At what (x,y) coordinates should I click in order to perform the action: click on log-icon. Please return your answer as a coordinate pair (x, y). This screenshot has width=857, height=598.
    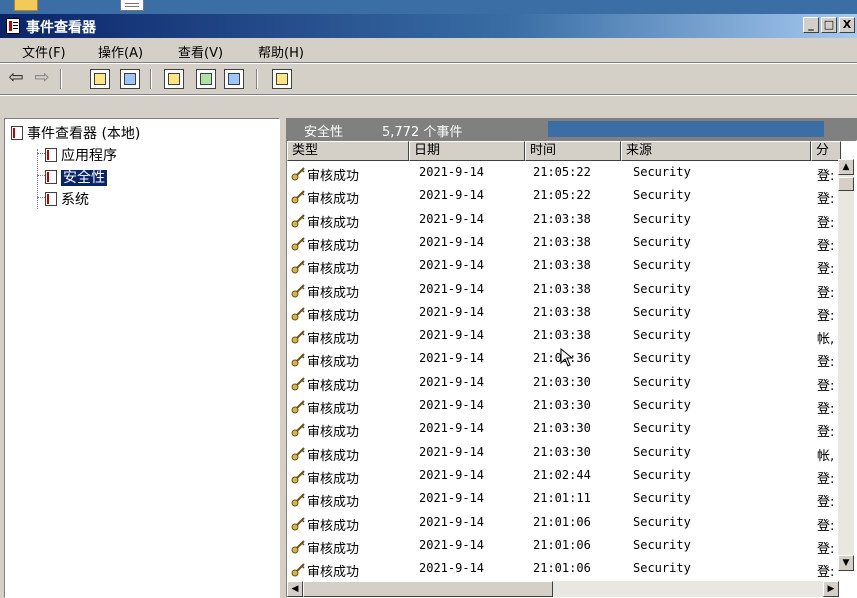
    Looking at the image, I should click on (51, 177).